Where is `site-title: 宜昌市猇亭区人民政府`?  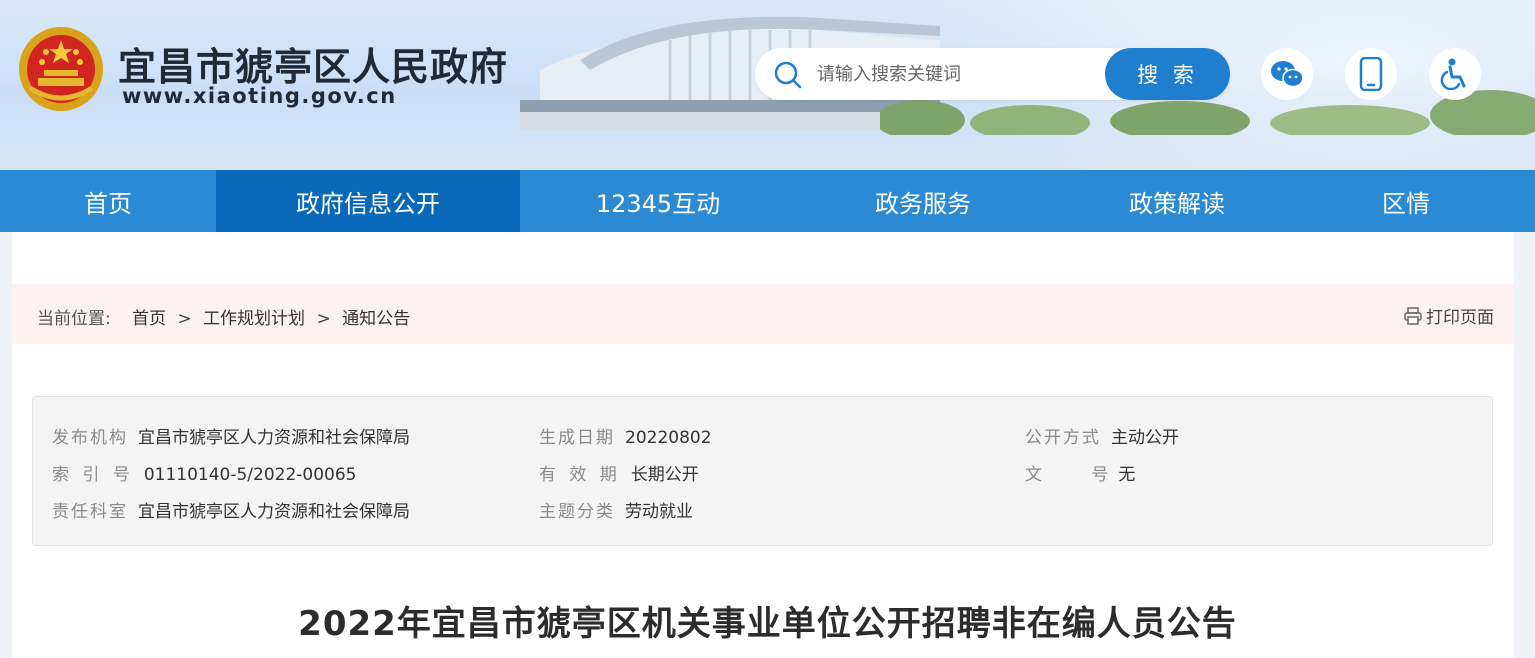
site-title: 宜昌市猇亭区人民政府 is located at coordinates (313, 63).